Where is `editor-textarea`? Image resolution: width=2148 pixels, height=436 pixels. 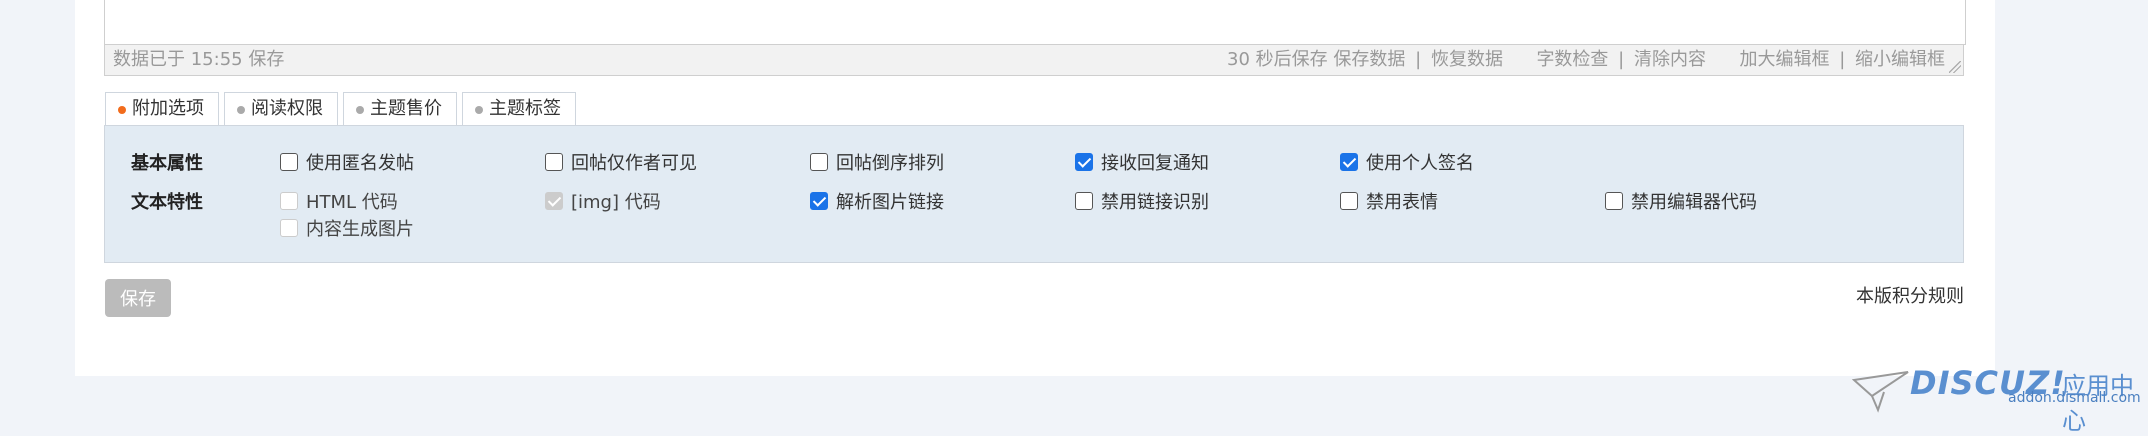
editor-textarea is located at coordinates (1035, 22).